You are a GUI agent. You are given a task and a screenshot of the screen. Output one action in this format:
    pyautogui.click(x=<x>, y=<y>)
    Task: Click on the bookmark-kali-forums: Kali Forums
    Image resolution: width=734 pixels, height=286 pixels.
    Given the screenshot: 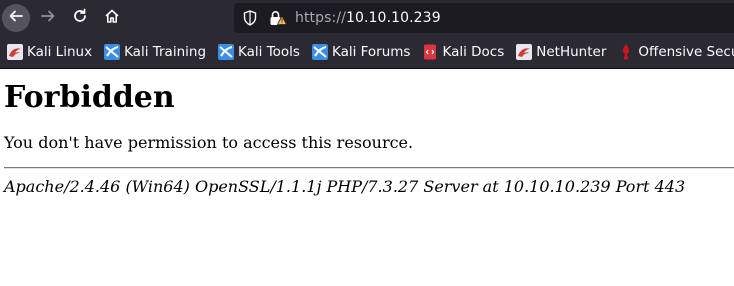 What is the action you would take?
    pyautogui.click(x=361, y=52)
    